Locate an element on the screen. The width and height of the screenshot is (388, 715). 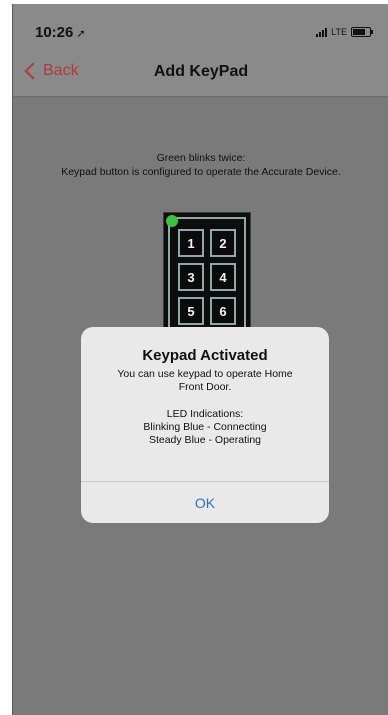
navigation-bar: Back Add KeyPad is located at coordinates (200, 75).